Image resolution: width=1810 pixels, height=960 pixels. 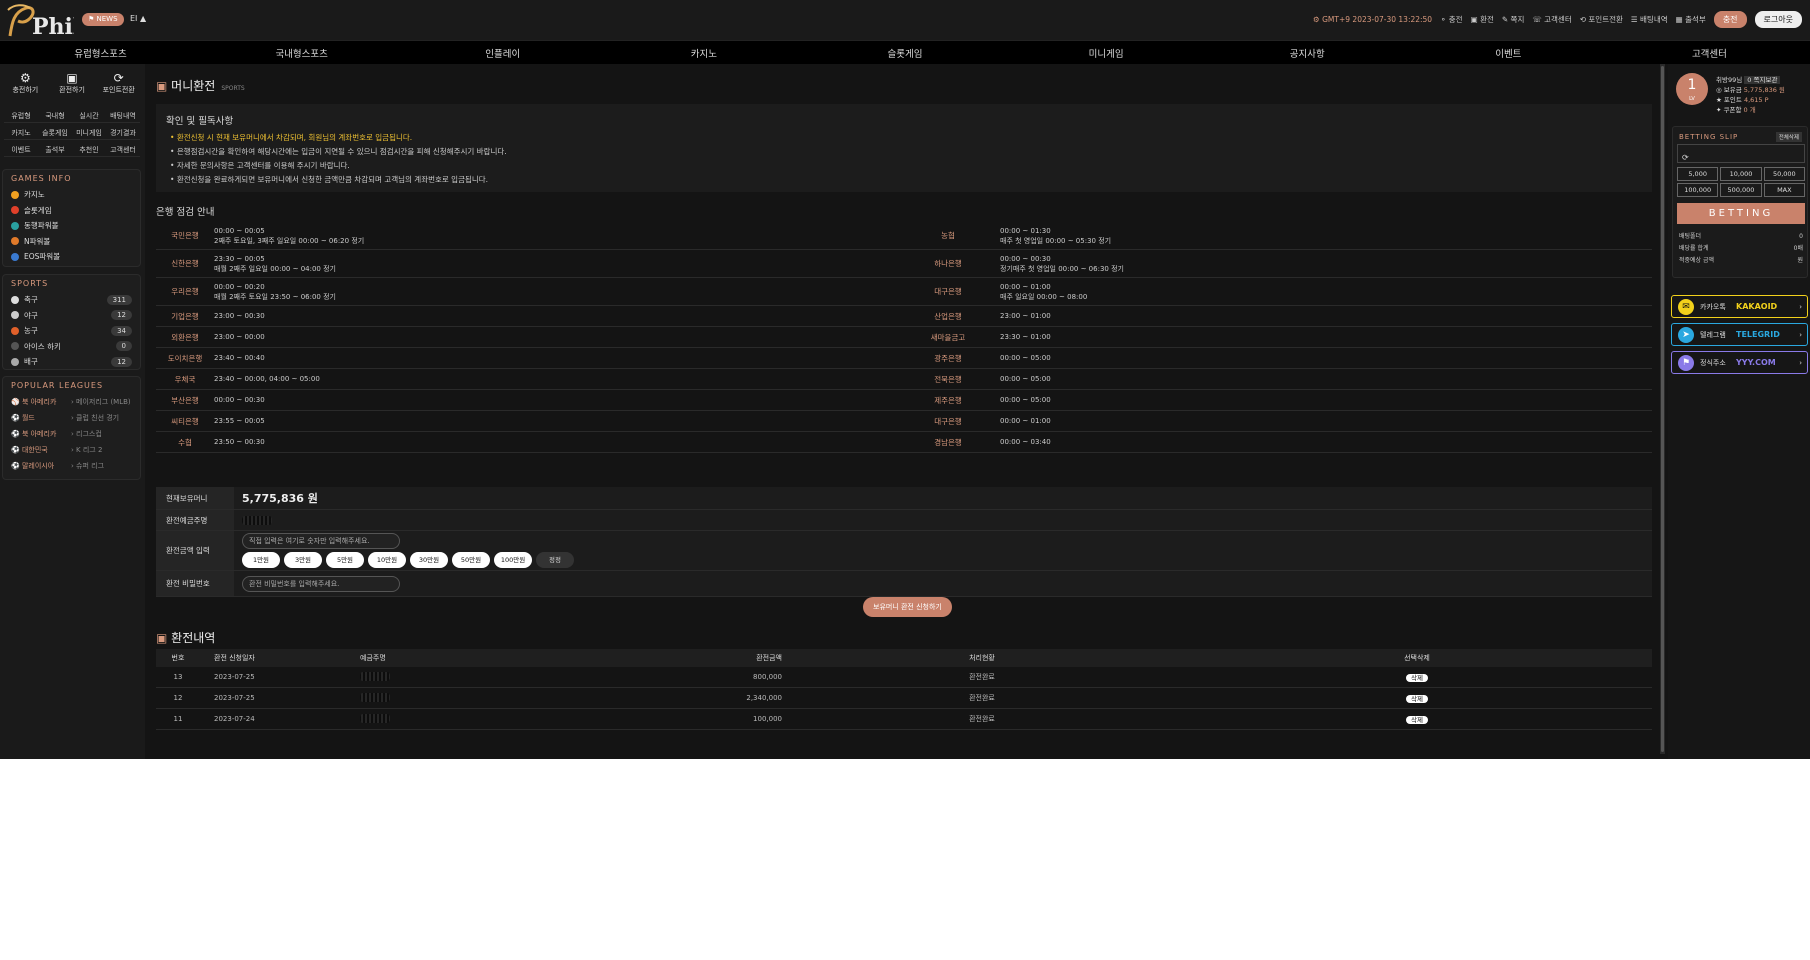 What do you see at coordinates (21, 150) in the screenshot?
I see `grid-item: 이벤트` at bounding box center [21, 150].